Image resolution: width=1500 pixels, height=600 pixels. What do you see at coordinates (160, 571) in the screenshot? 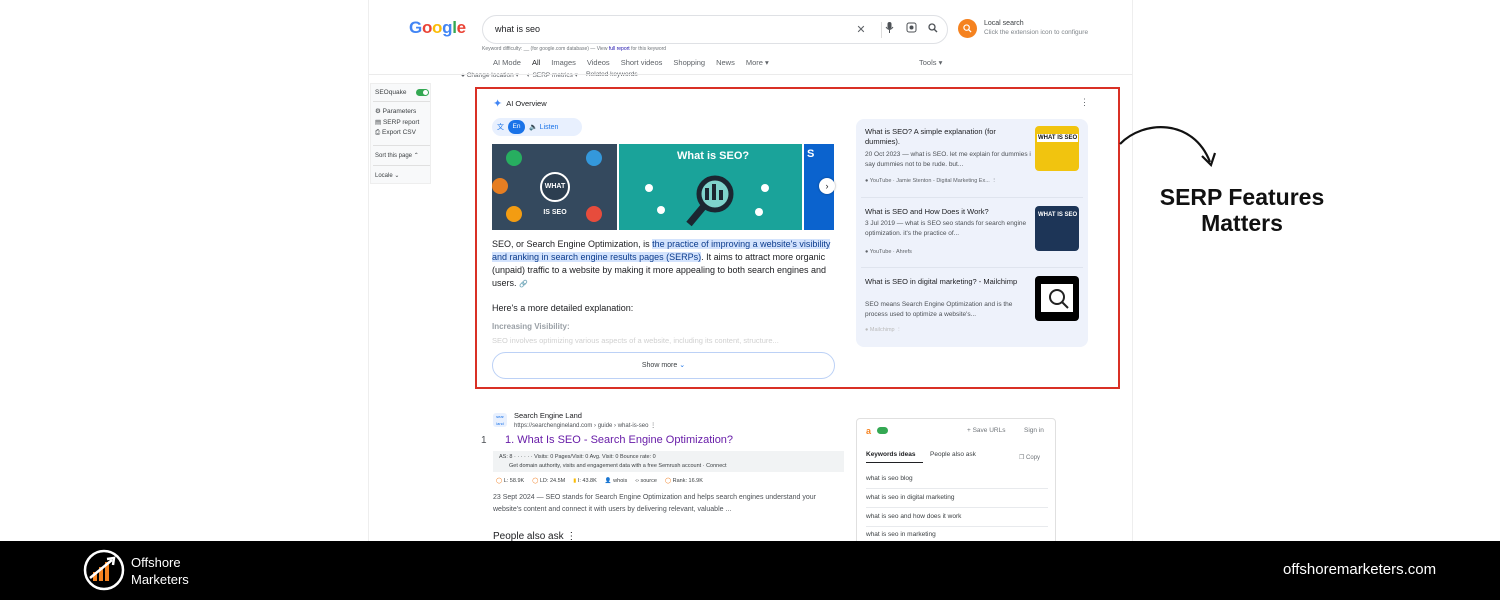
I see `brand-name: Offshore Marketers` at bounding box center [160, 571].